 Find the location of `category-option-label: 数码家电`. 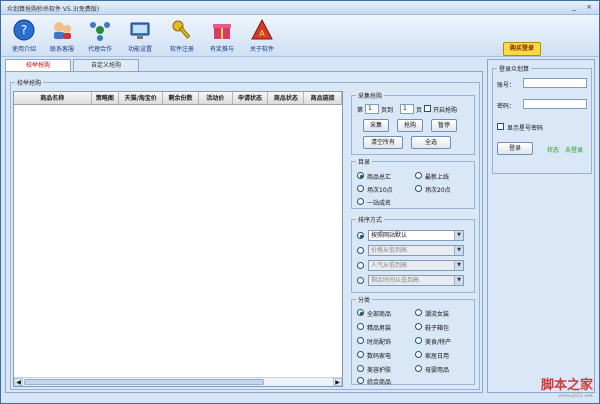

category-option-label: 数码家电 is located at coordinates (379, 356).